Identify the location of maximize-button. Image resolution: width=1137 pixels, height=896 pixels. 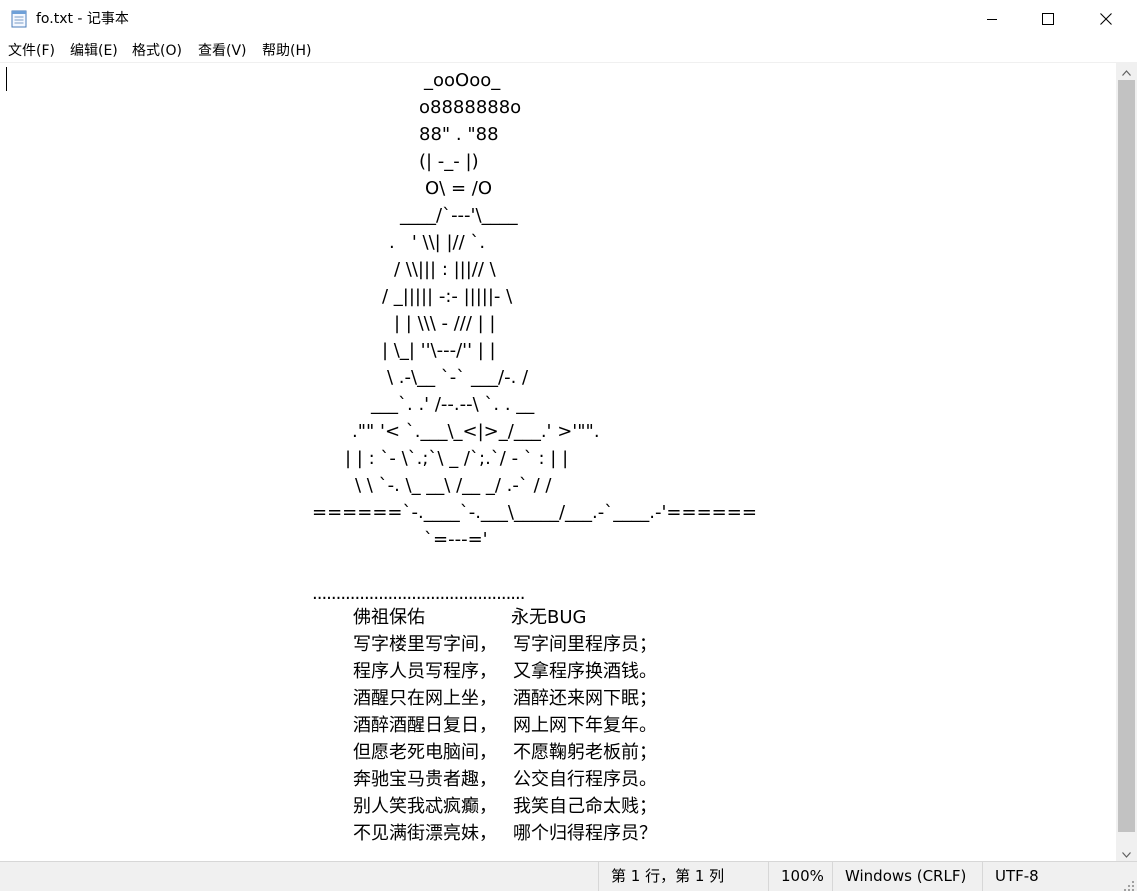
(1048, 19).